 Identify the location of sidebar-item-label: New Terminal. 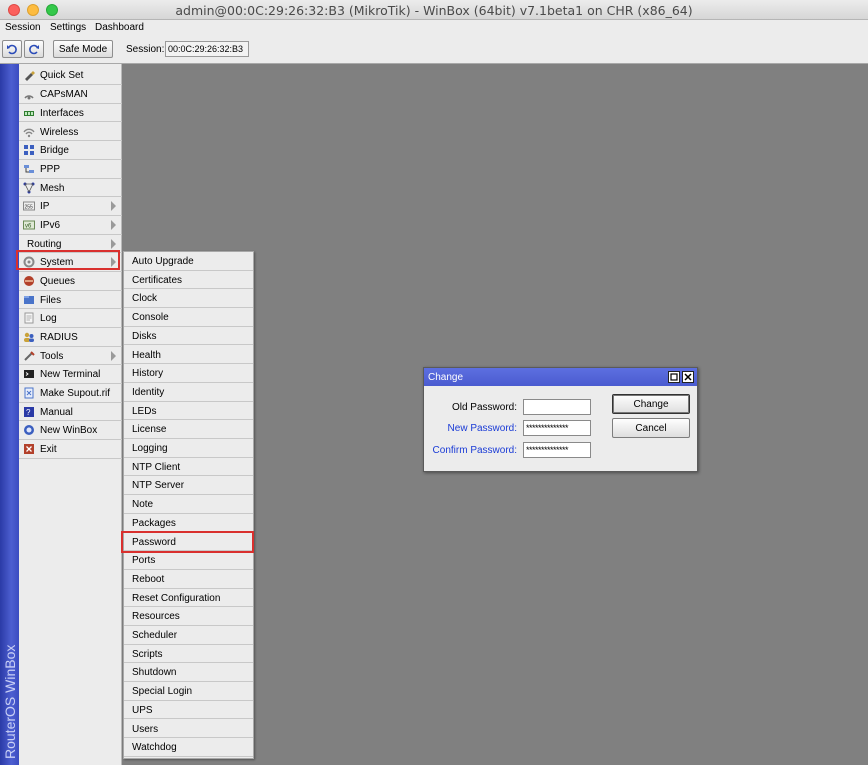
(70, 374).